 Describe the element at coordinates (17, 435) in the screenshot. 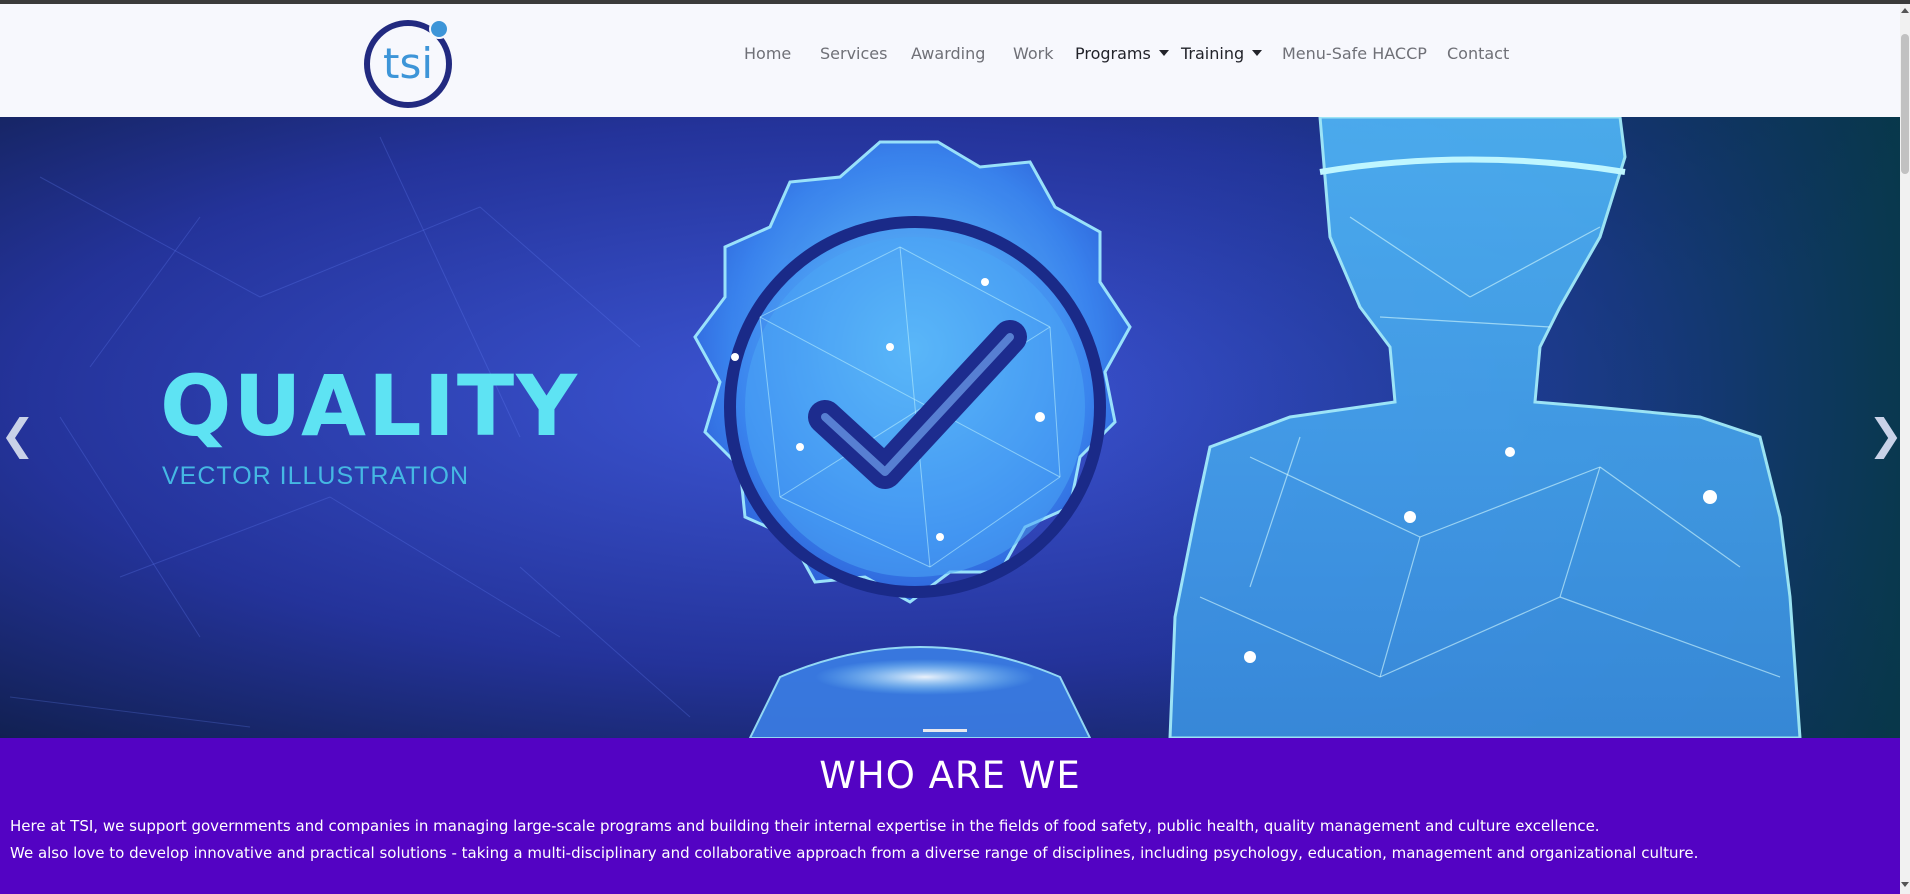

I see `carousel-prev-arrow-icon: ❮` at that location.